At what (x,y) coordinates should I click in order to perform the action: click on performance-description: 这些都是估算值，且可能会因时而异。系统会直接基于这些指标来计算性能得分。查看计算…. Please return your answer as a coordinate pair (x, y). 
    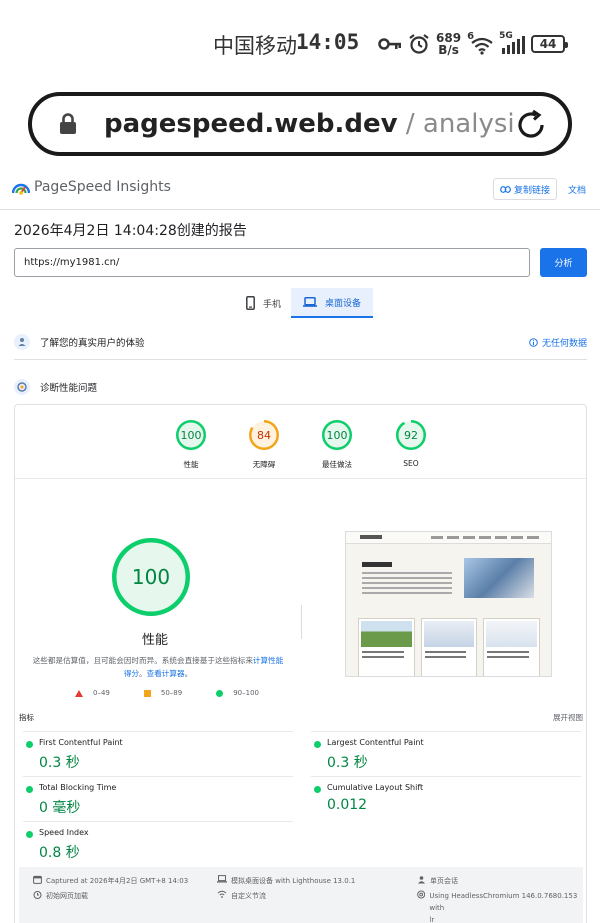
    Looking at the image, I should click on (158, 667).